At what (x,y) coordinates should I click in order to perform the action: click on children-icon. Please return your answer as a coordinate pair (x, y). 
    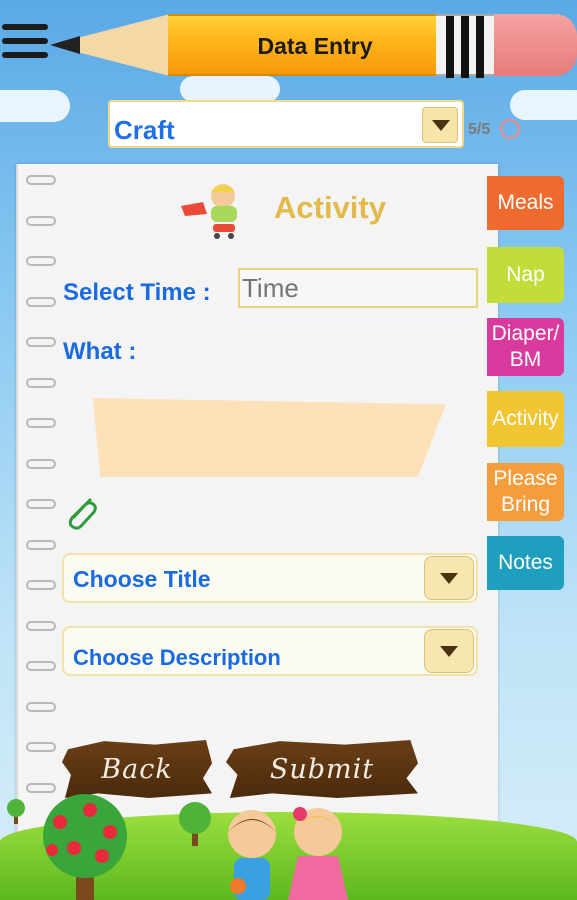
    Looking at the image, I should click on (288, 853).